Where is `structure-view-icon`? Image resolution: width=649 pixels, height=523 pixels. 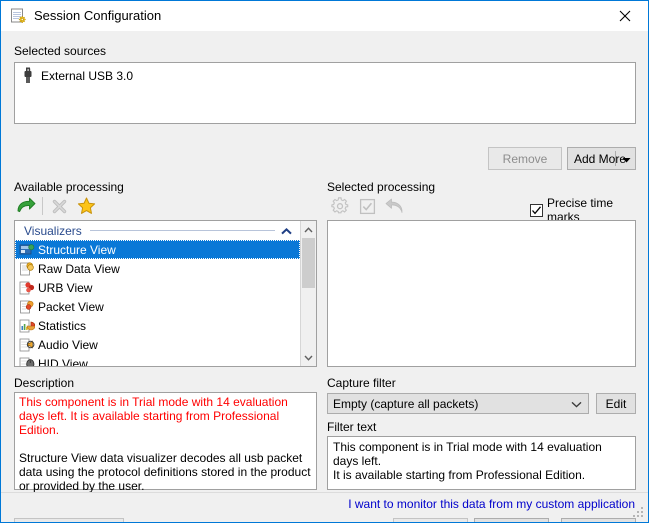 structure-view-icon is located at coordinates (27, 250).